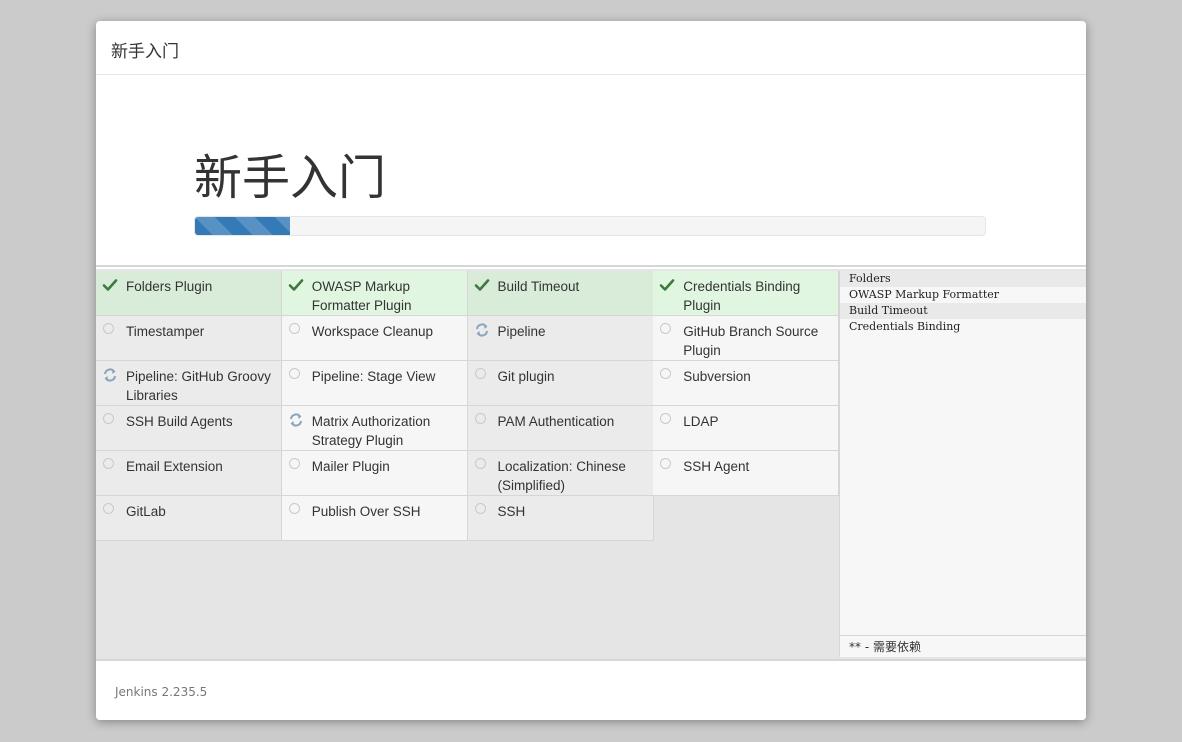  I want to click on plugin-item: Credentials Binding Plugin, so click(746, 293).